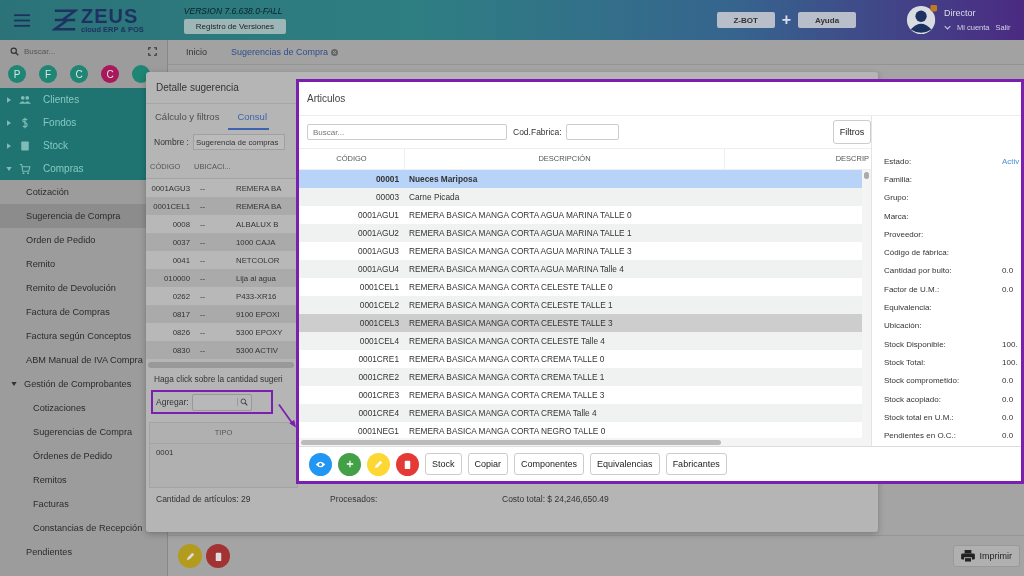 This screenshot has height=576, width=1024. What do you see at coordinates (986, 556) in the screenshot?
I see `print-button: Imprimir` at bounding box center [986, 556].